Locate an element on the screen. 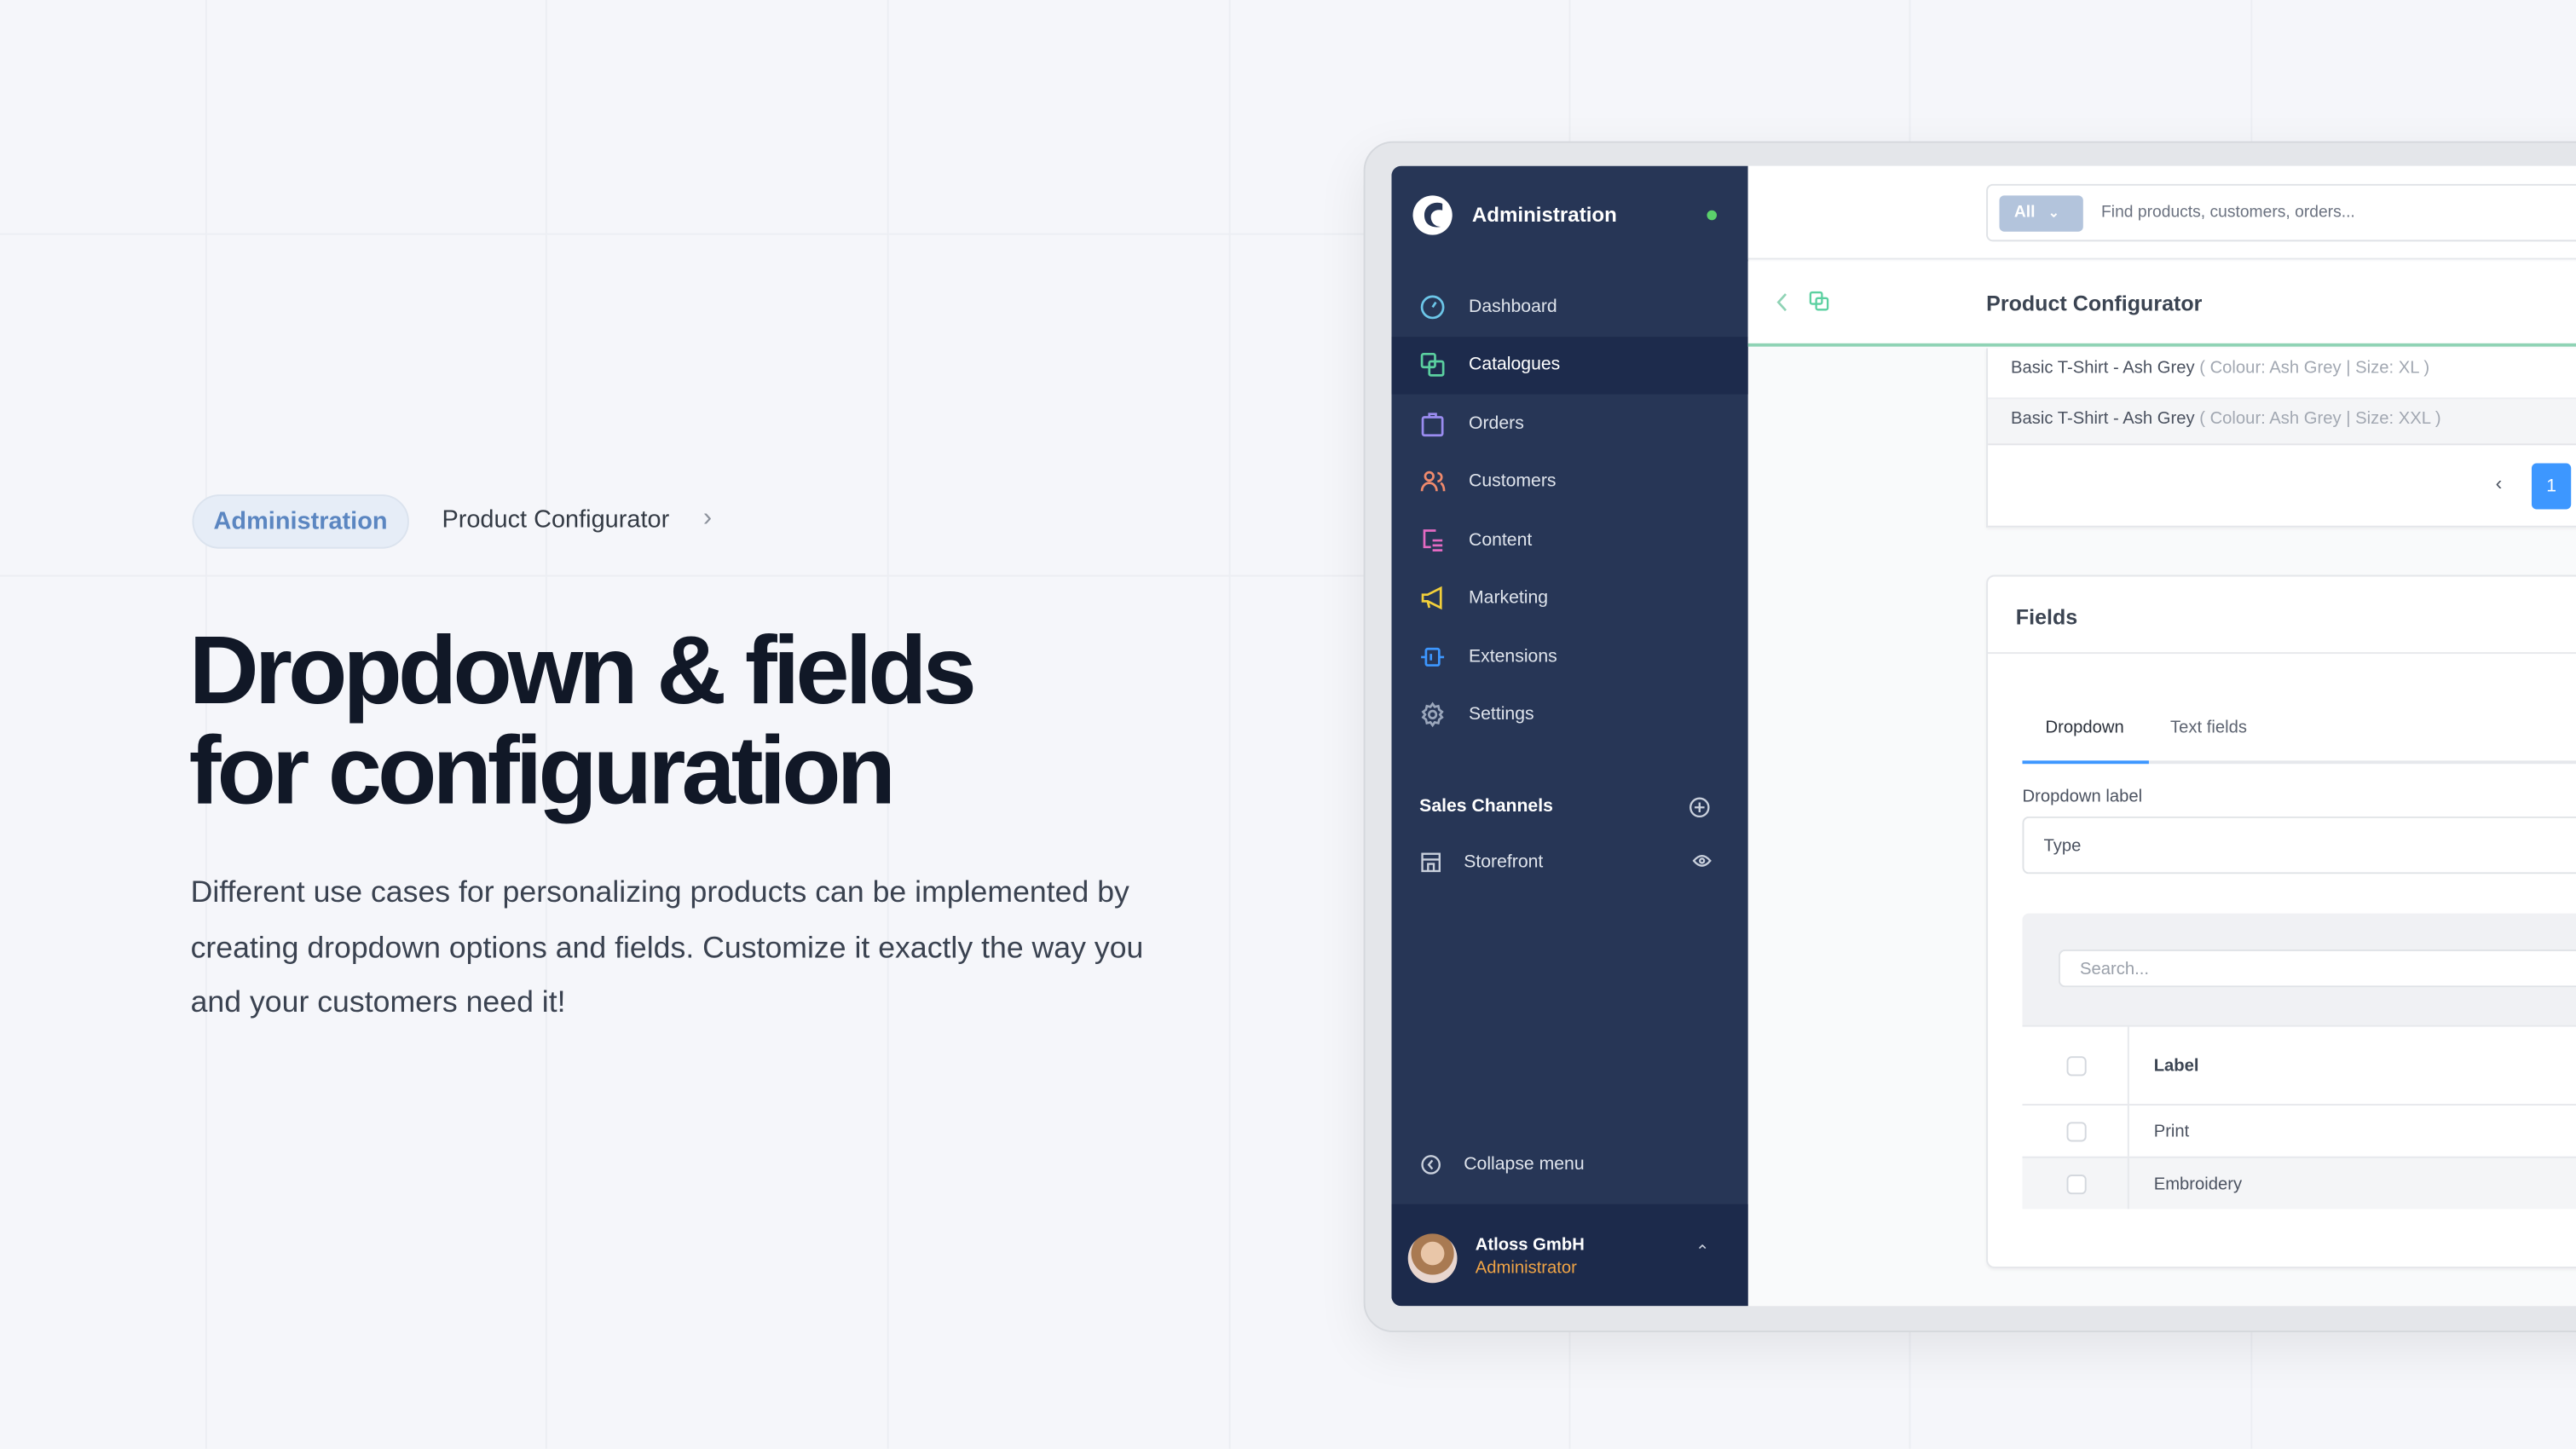 The width and height of the screenshot is (2576, 1449). search-filter-dropdown: All ⌄ is located at coordinates (2041, 213).